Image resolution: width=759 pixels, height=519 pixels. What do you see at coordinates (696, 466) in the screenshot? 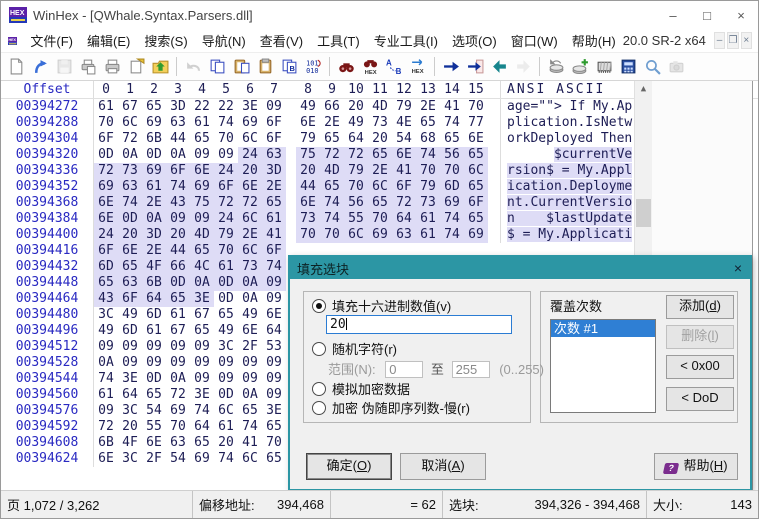
I see `help-button: ? 帮助(H)` at bounding box center [696, 466].